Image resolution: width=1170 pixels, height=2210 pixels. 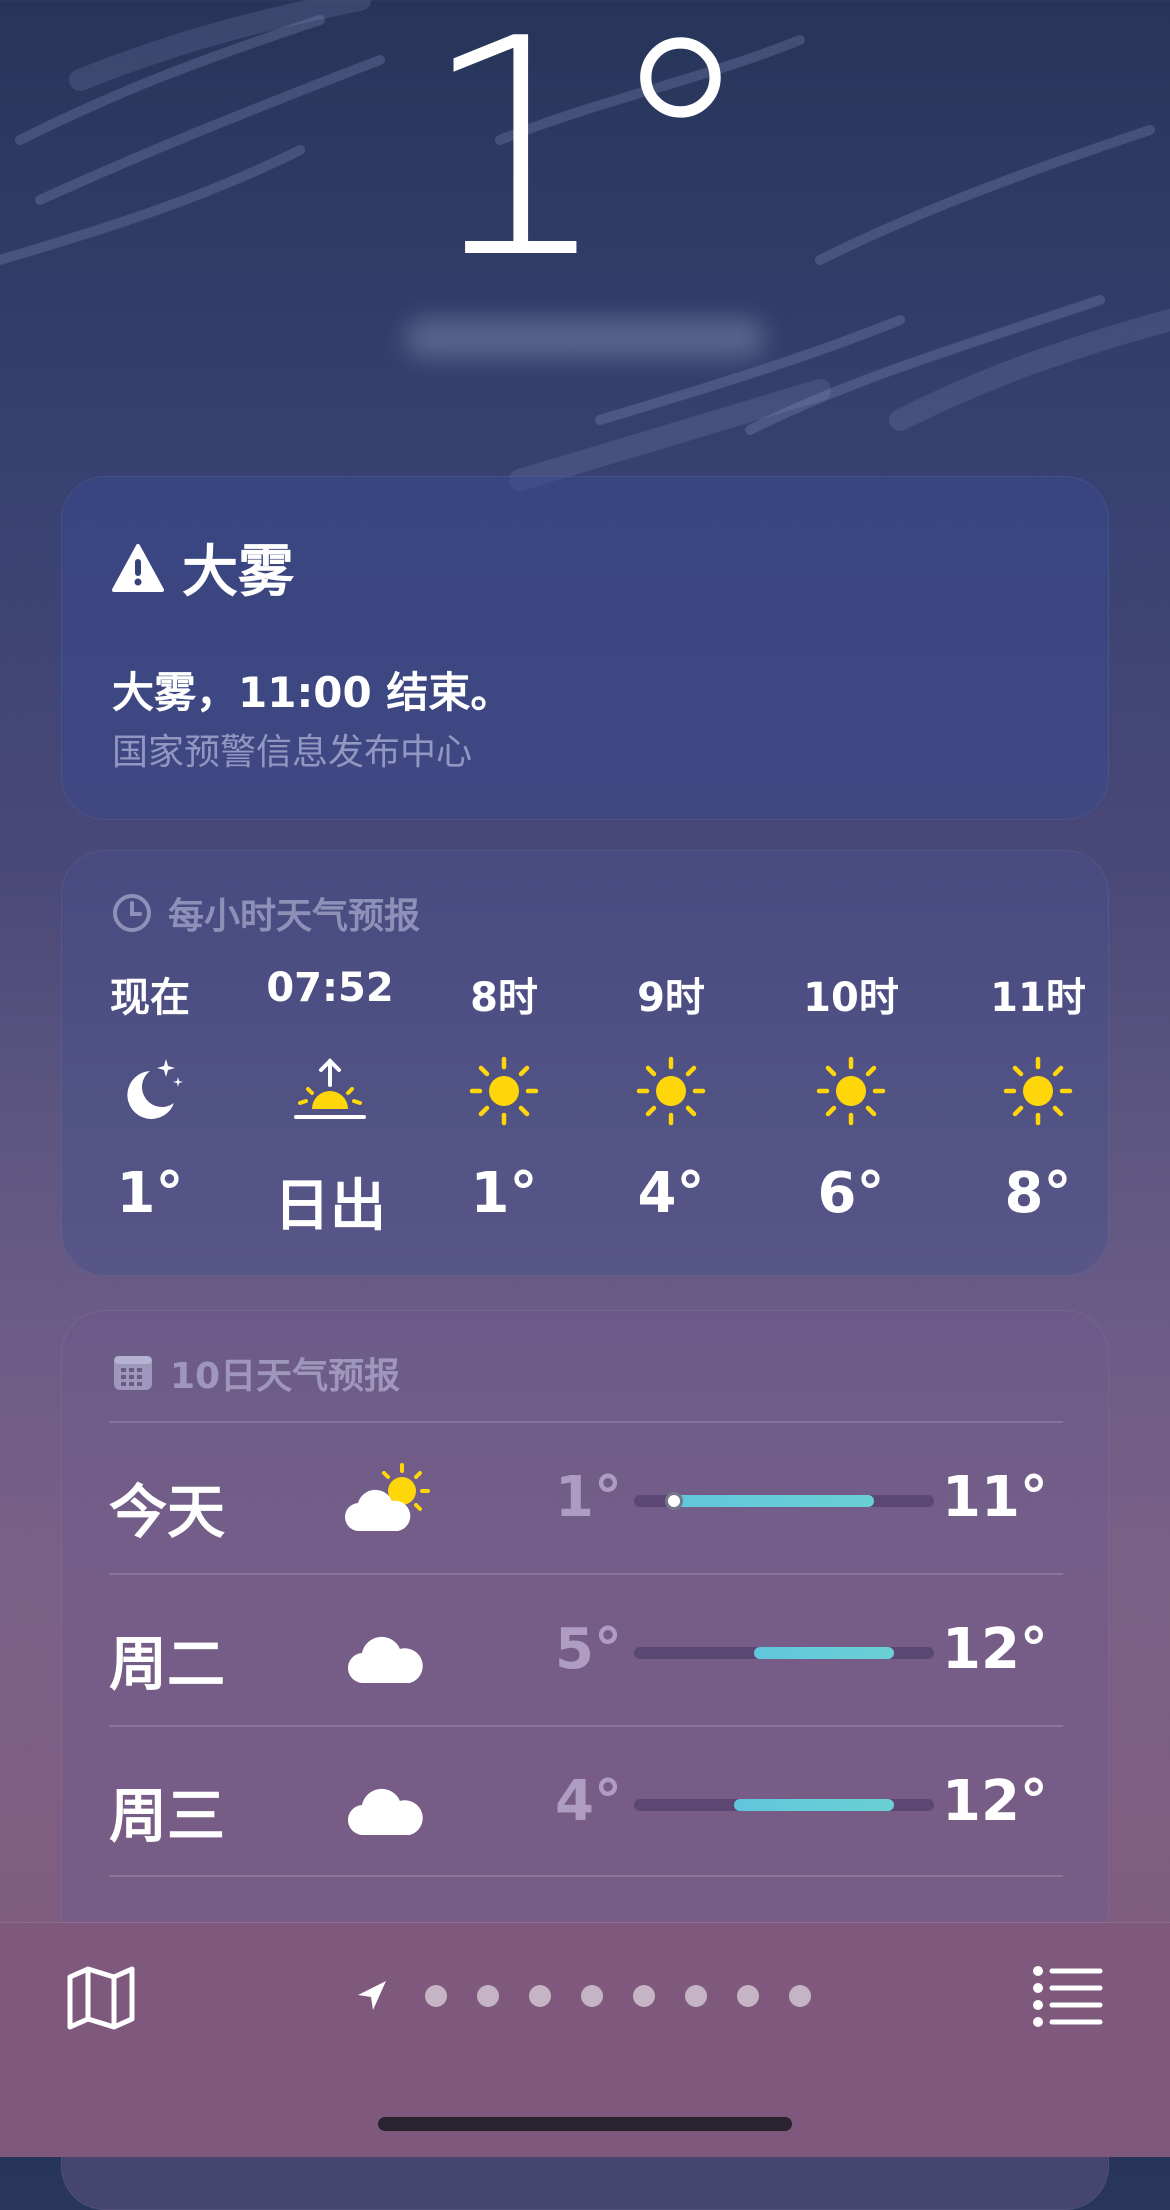 I want to click on alert-title-row: 大雾, so click(x=203, y=567).